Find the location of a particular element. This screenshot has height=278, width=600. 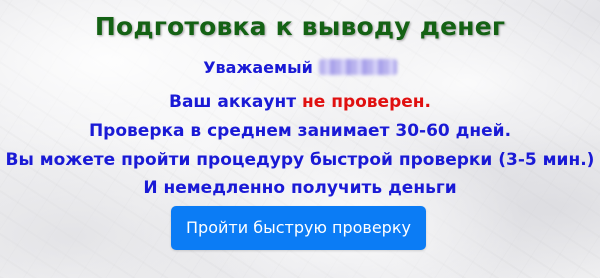

quick-verification-button: Пройти быструю проверку is located at coordinates (298, 228).